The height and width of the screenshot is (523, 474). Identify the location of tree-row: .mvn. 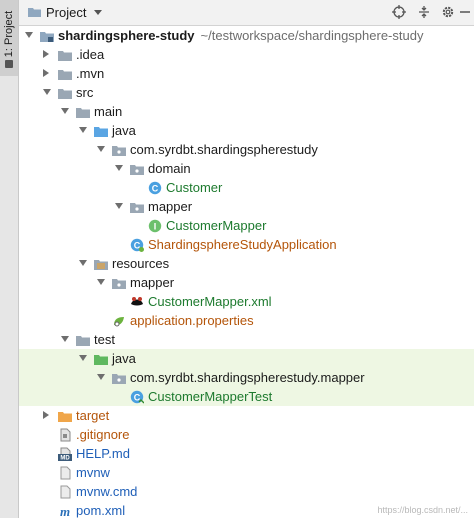
(246, 73).